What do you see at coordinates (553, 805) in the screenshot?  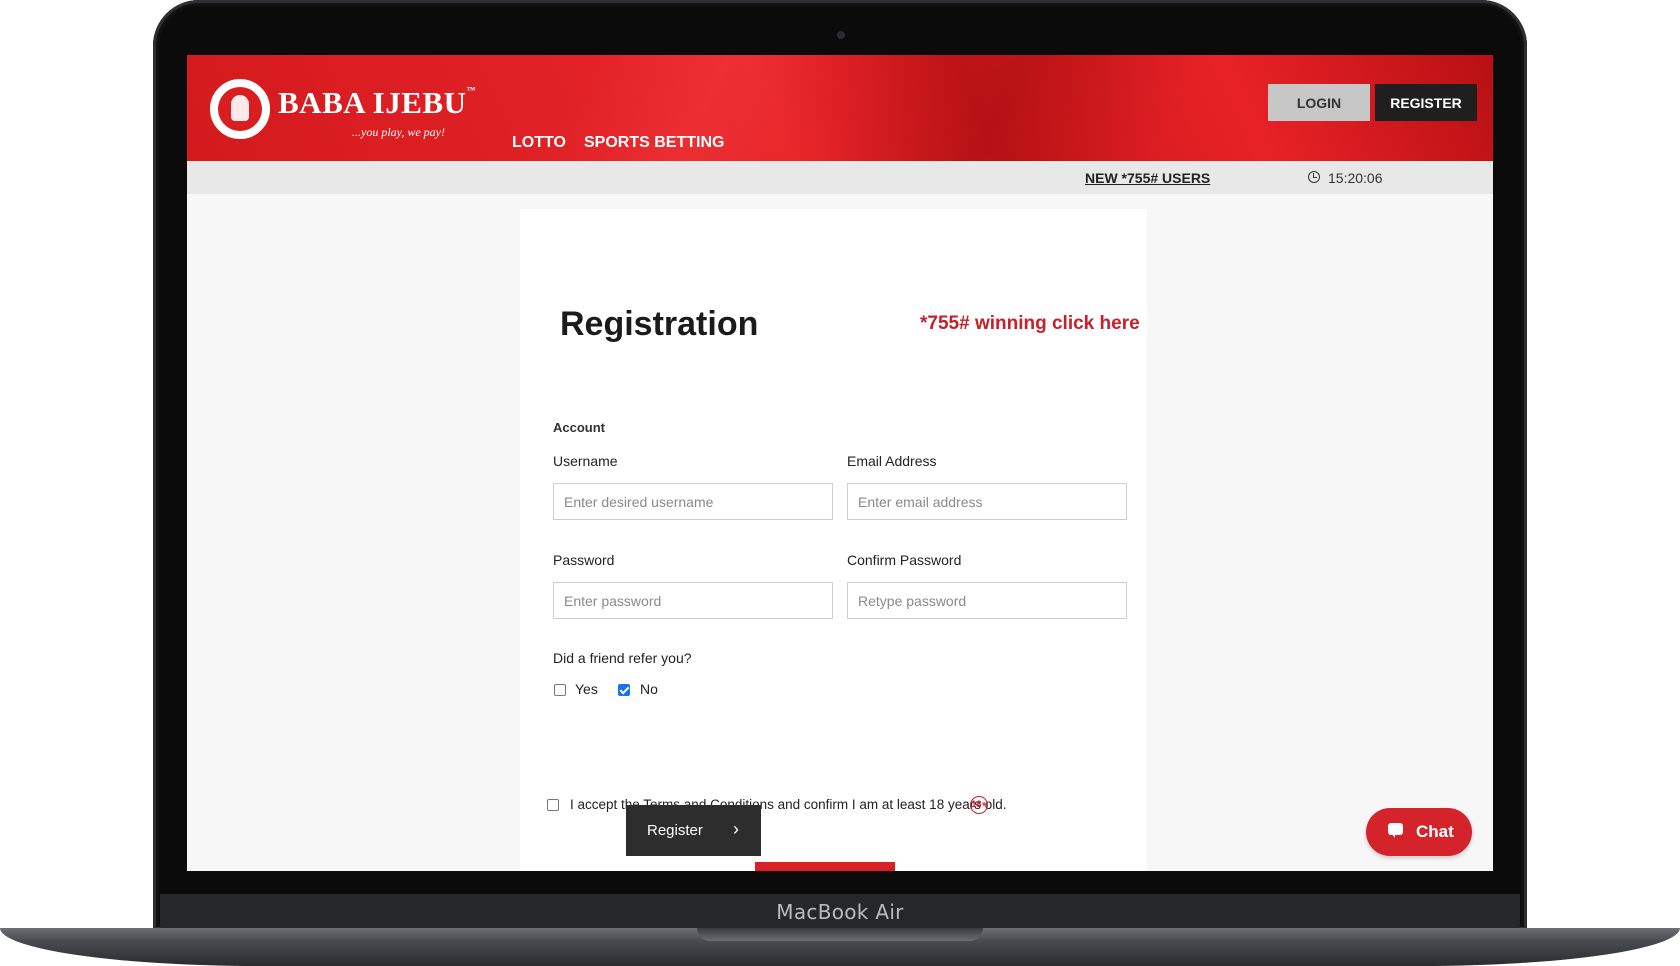 I see `terms-checkbox` at bounding box center [553, 805].